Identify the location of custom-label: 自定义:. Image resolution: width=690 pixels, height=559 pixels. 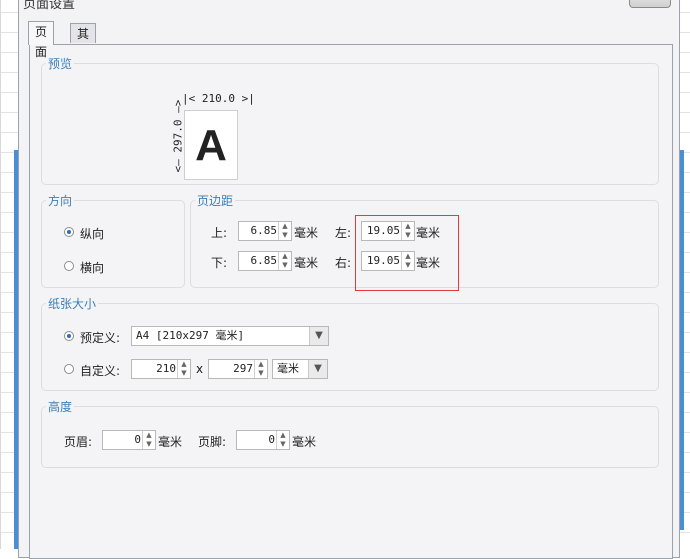
(100, 371).